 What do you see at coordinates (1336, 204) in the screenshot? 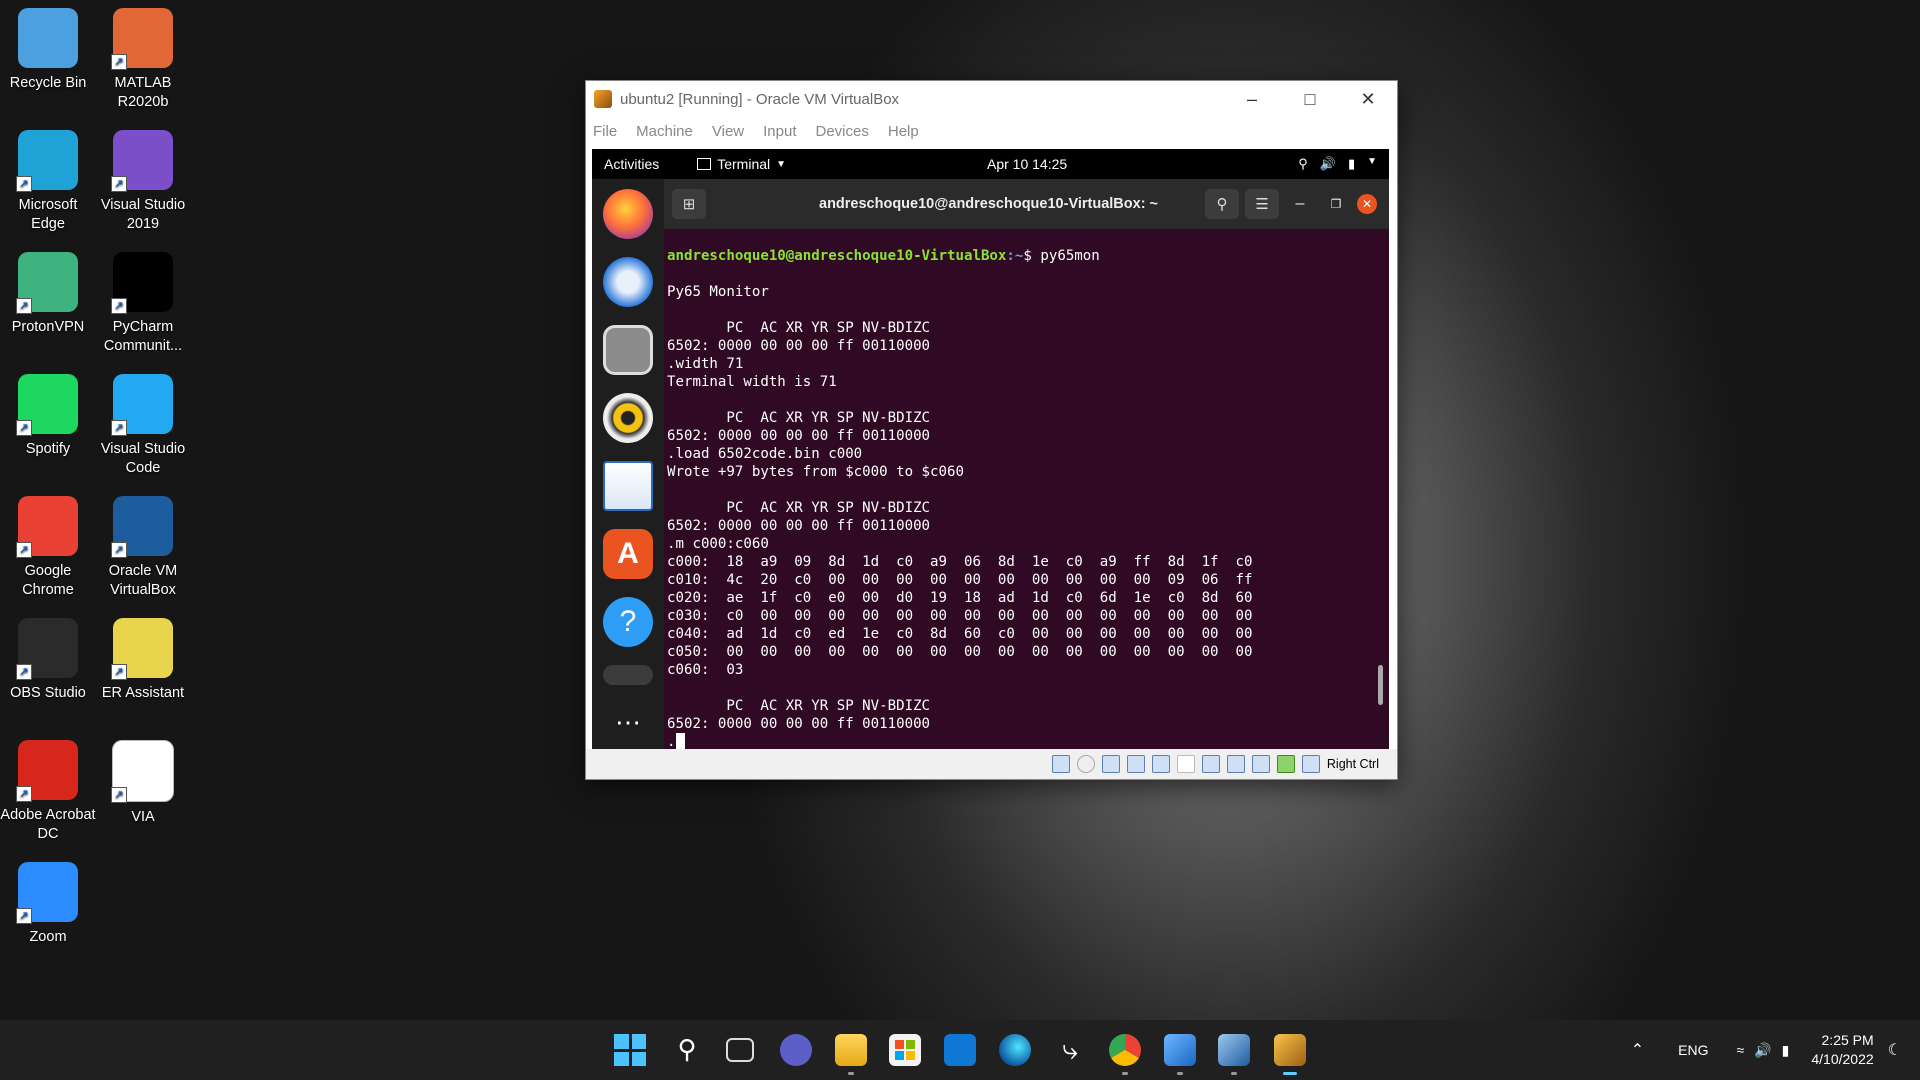
I see `terminal-restore-button: ❐` at bounding box center [1336, 204].